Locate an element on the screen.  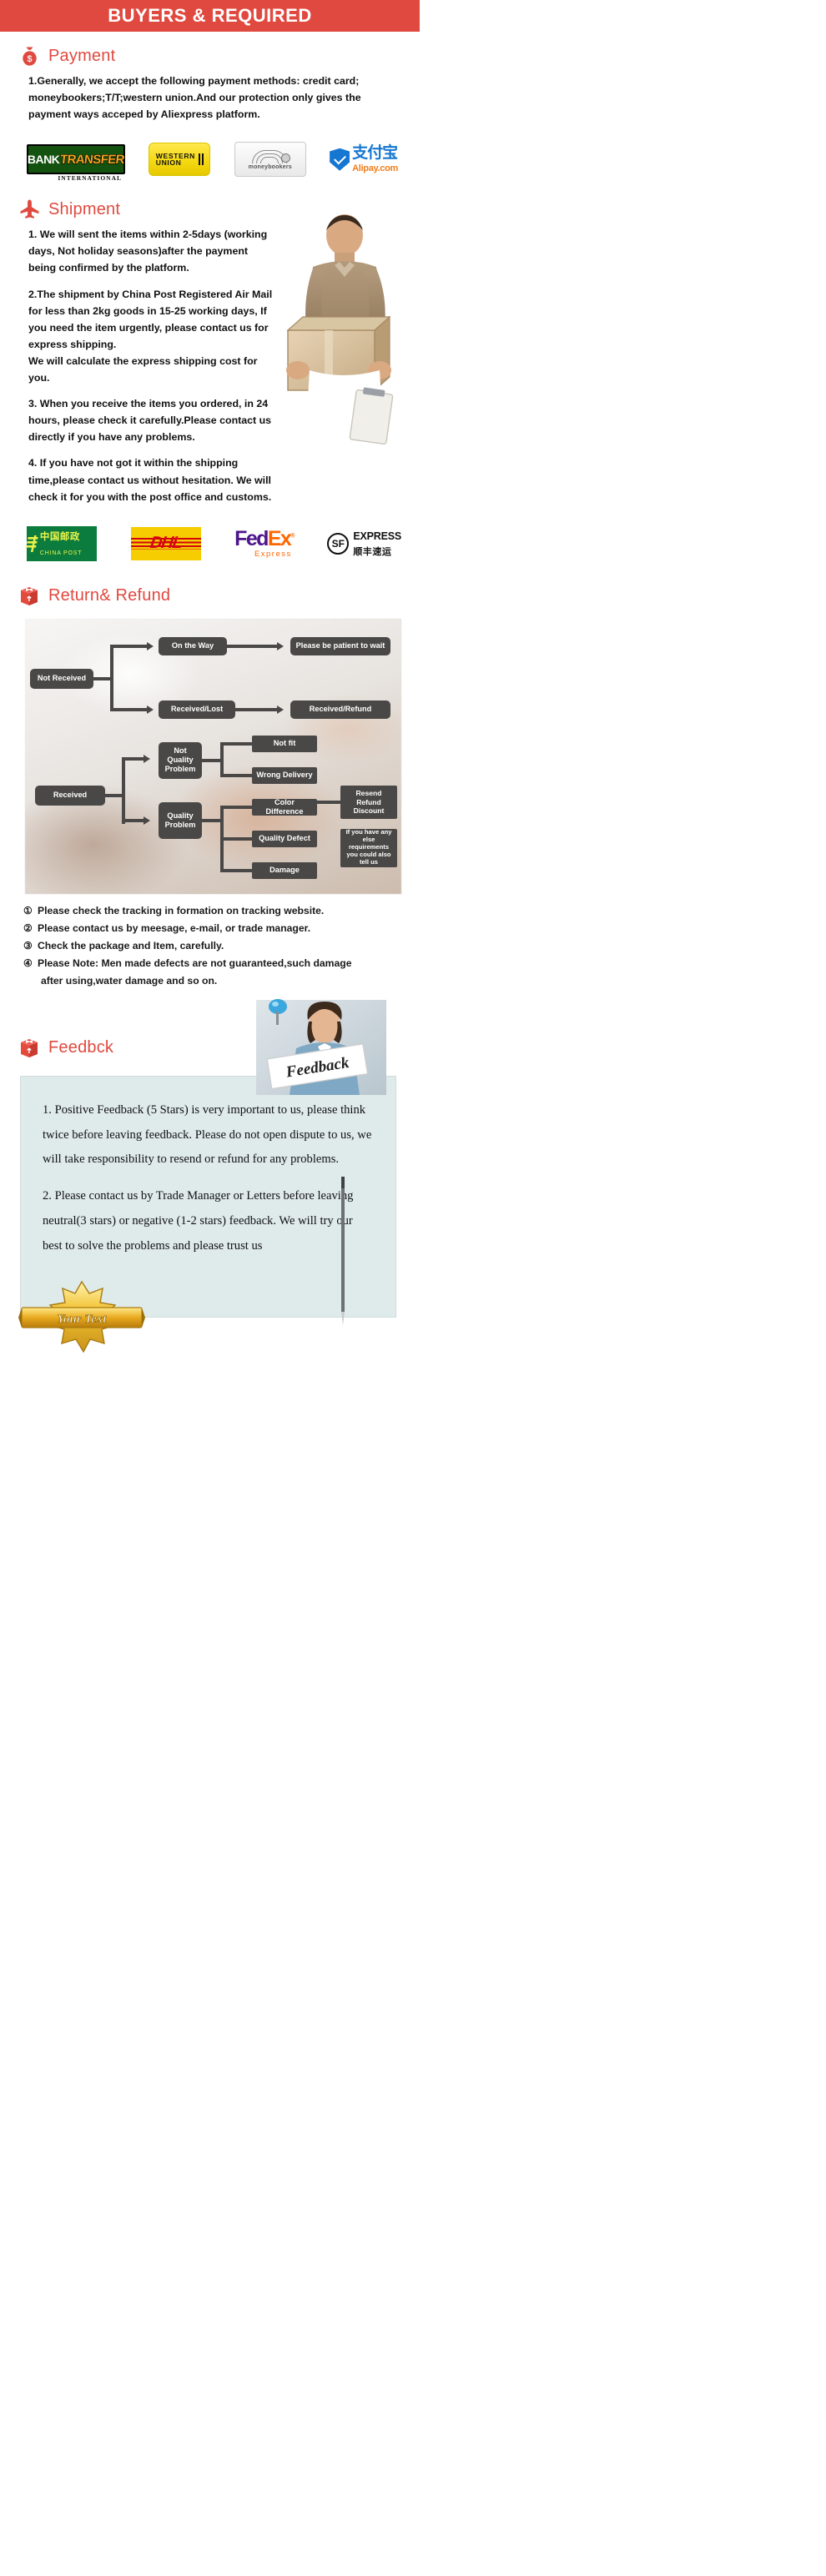
china-post-logo: 中国邮政 CHINA POST is located at coordinates (61, 543).